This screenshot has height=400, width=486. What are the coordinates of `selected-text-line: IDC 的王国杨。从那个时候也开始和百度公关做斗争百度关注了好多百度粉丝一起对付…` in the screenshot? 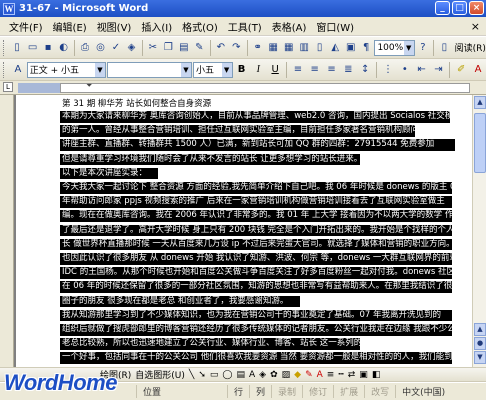 It's located at (256, 273).